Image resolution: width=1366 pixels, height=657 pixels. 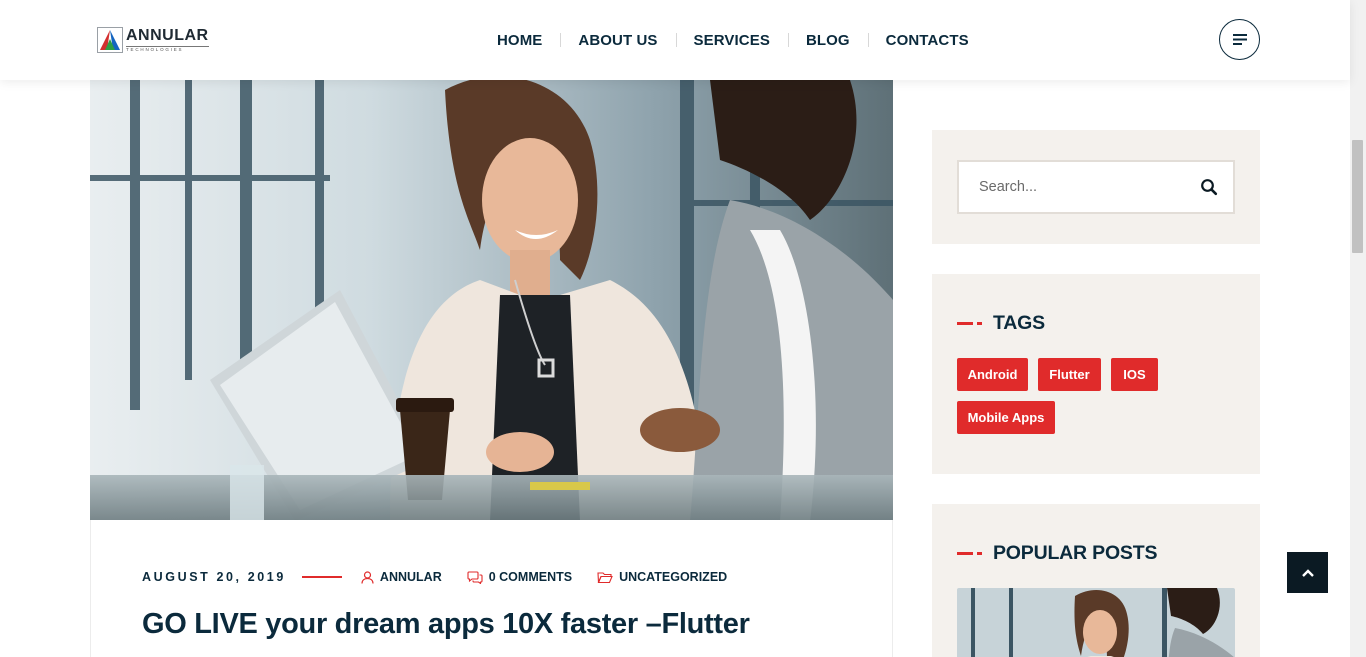 I want to click on tags-heading: TAGS, so click(x=1001, y=323).